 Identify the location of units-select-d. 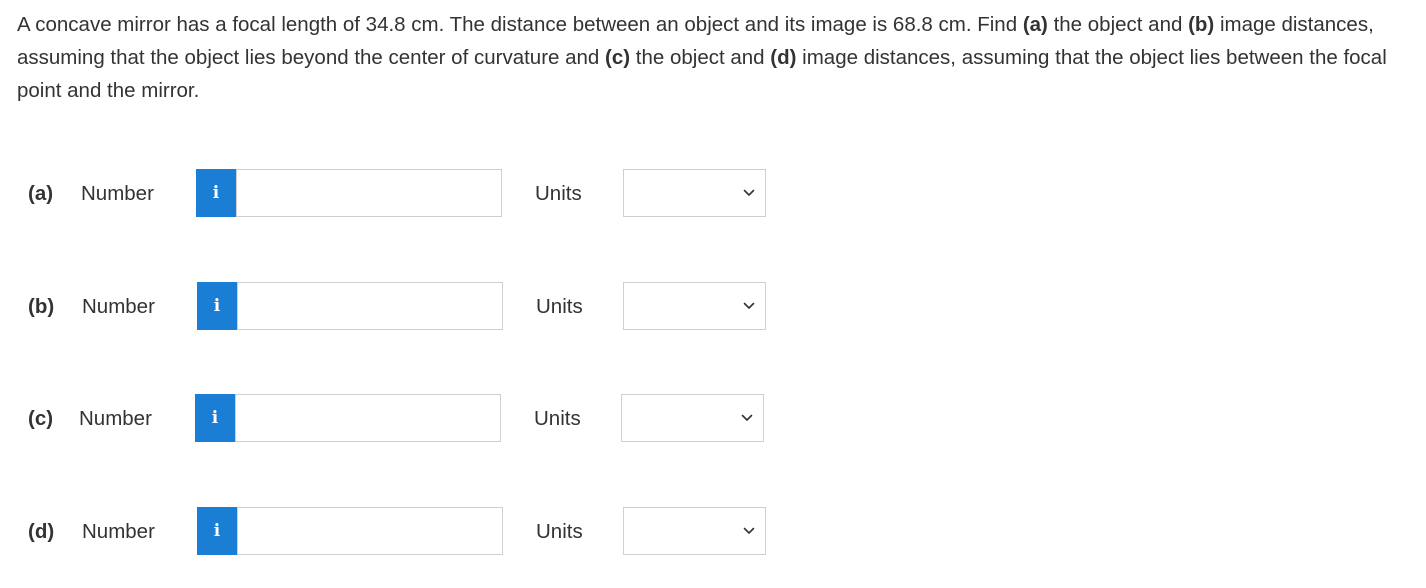
(694, 531).